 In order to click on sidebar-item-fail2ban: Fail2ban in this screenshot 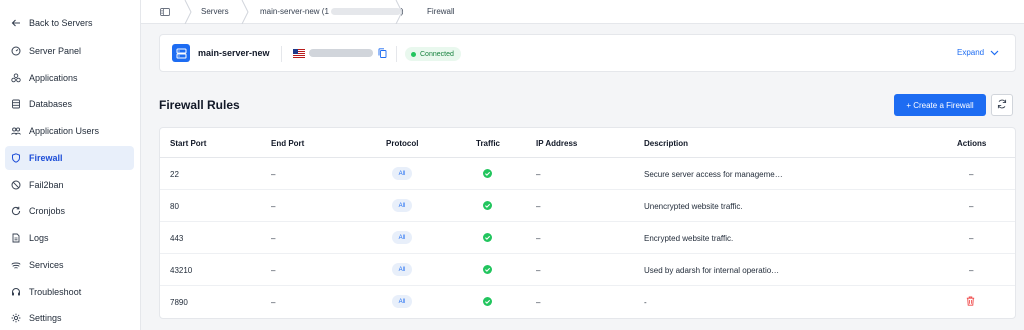, I will do `click(69, 185)`.